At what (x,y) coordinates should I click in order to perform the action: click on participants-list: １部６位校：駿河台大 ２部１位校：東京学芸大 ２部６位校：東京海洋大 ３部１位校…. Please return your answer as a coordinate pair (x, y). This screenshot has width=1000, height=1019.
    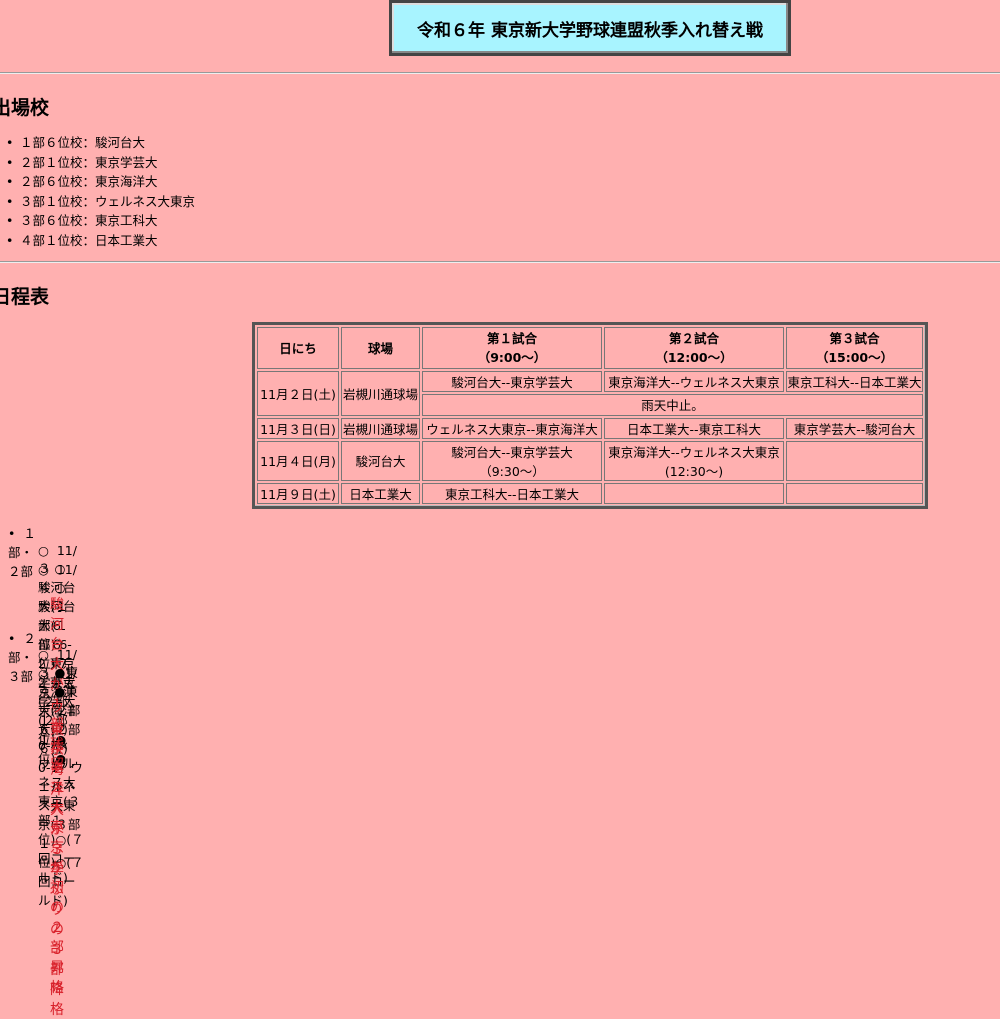
    Looking at the image, I should click on (97, 191).